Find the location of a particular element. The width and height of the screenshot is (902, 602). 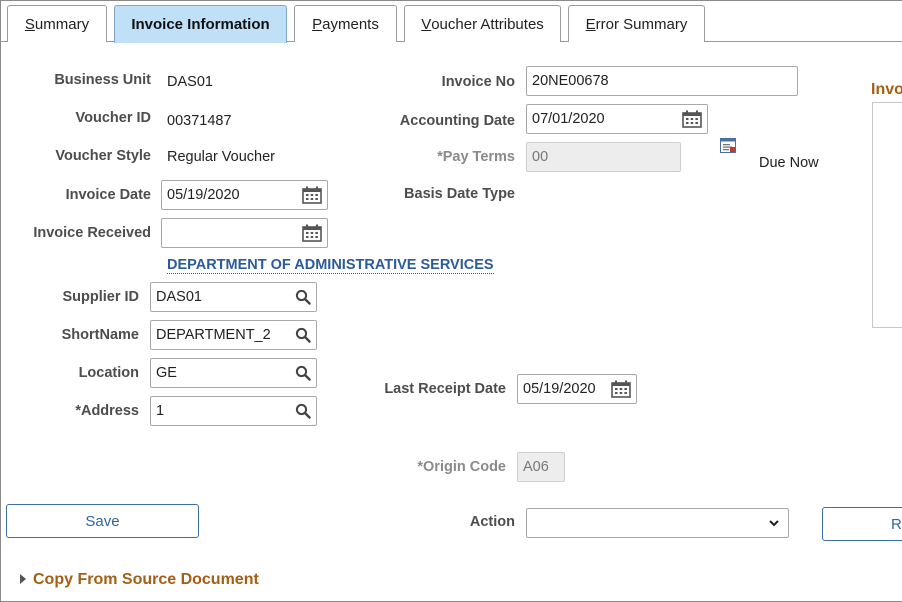

tab-voucher-attributes-label: oucher Attributes is located at coordinates (487, 24).